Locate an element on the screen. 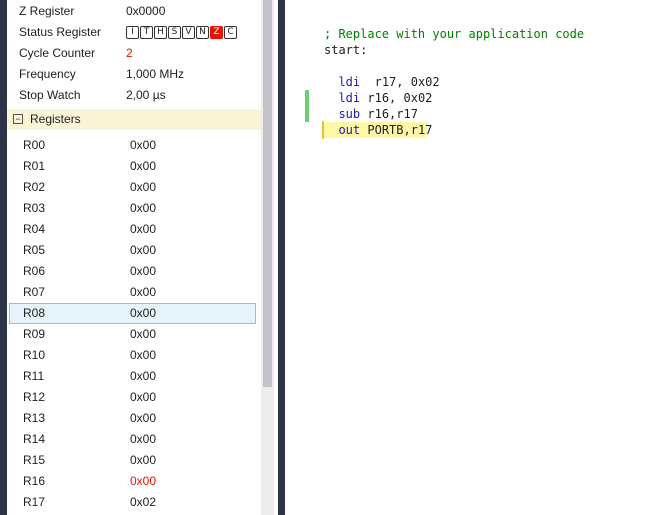 The image size is (648, 515). property-label: Z Register is located at coordinates (47, 11).